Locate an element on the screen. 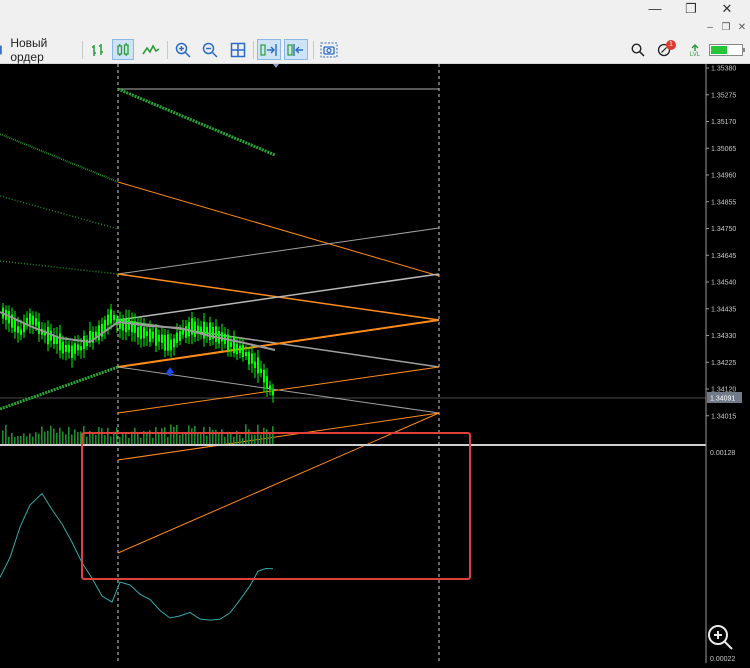 Image resolution: width=750 pixels, height=668 pixels. minimize-icon: — is located at coordinates (655, 8).